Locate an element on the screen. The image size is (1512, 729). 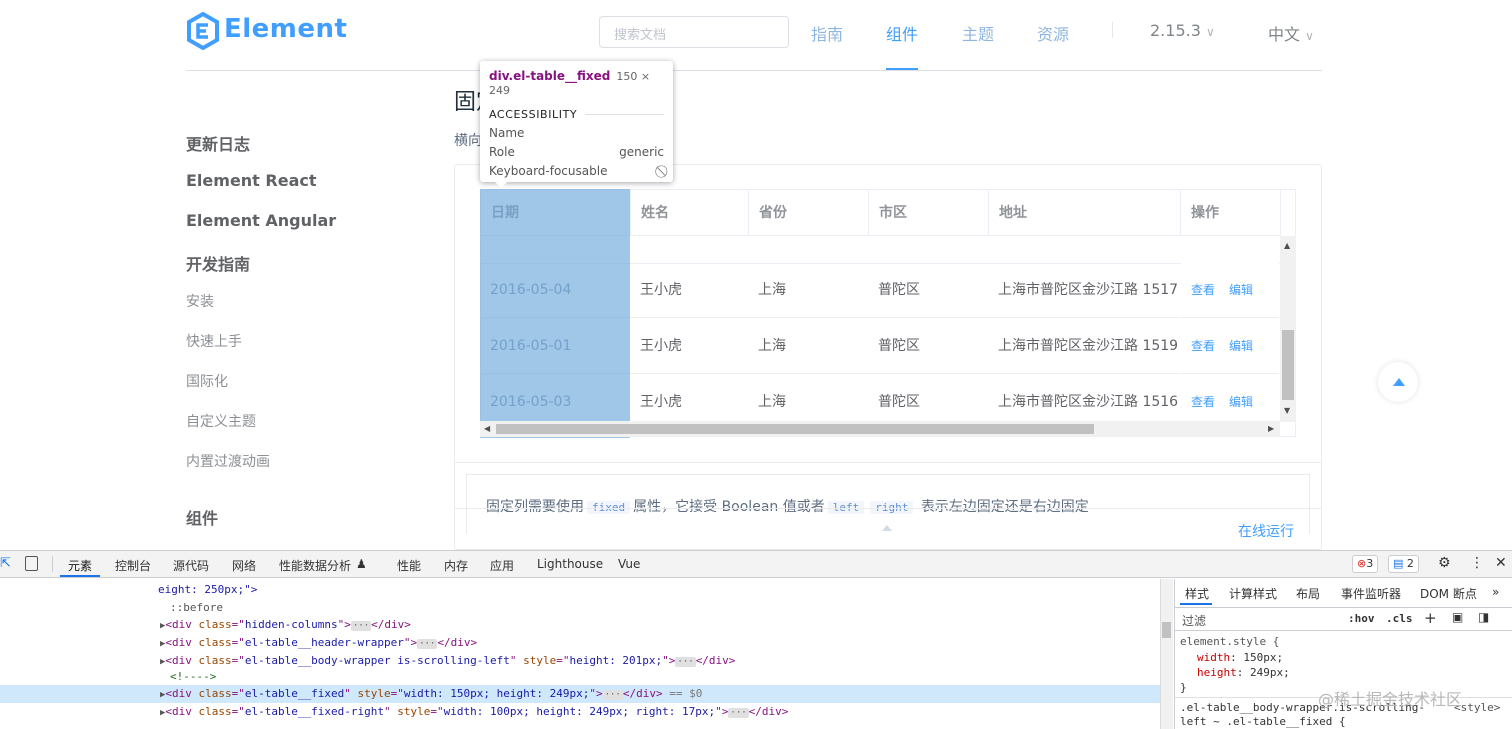
version-select: 2.15.3 ∨ is located at coordinates (1182, 30).